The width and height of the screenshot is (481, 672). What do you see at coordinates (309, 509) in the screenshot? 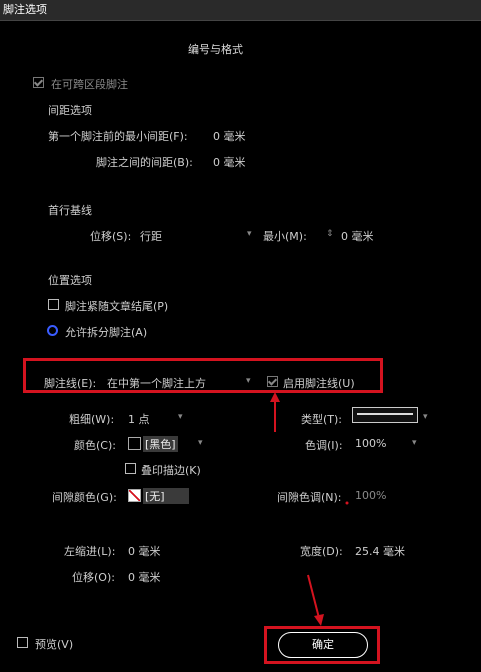
I see `annotation-arrows` at bounding box center [309, 509].